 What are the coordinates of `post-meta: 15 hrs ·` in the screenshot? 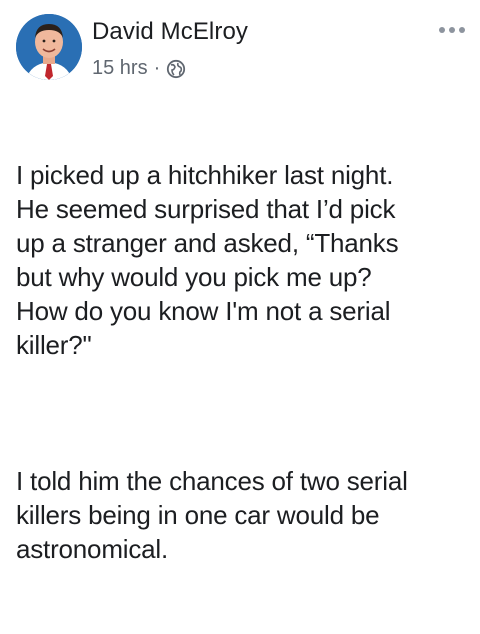 It's located at (139, 68).